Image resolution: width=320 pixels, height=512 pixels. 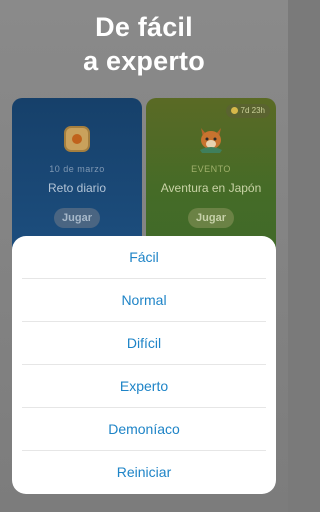 I want to click on clock-icon, so click(x=234, y=110).